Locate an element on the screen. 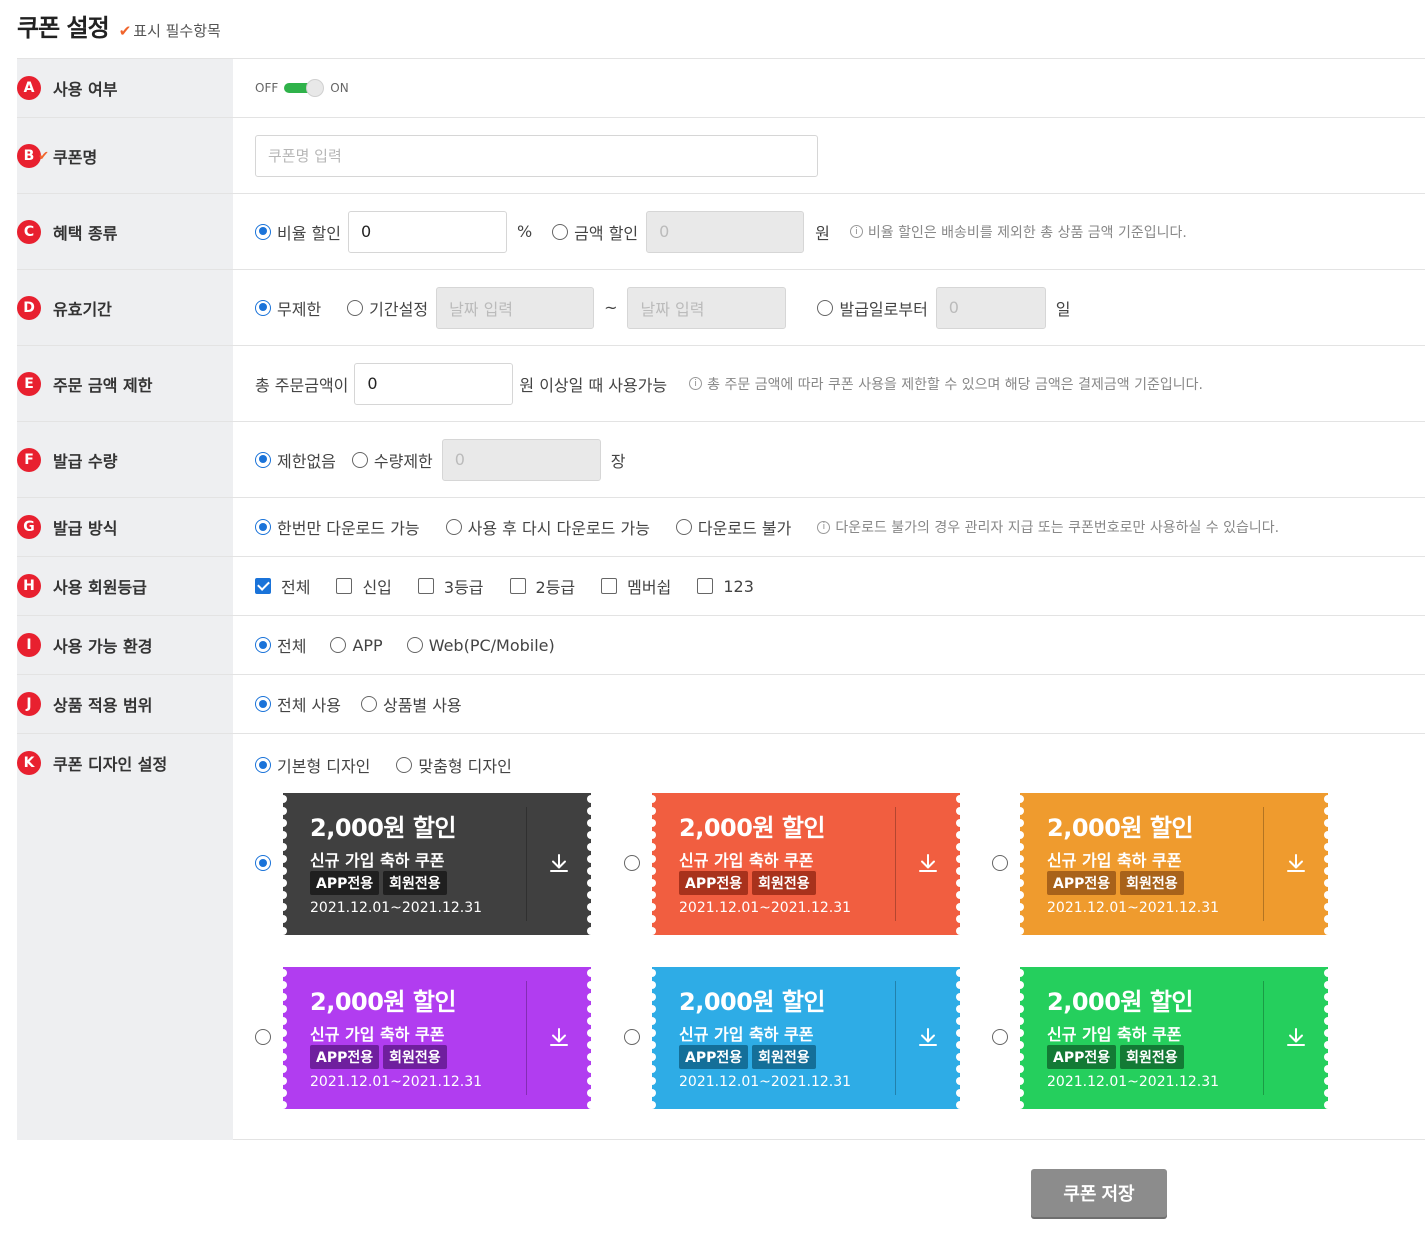 The height and width of the screenshot is (1233, 1425). info-icon: i is located at coordinates (856, 231).